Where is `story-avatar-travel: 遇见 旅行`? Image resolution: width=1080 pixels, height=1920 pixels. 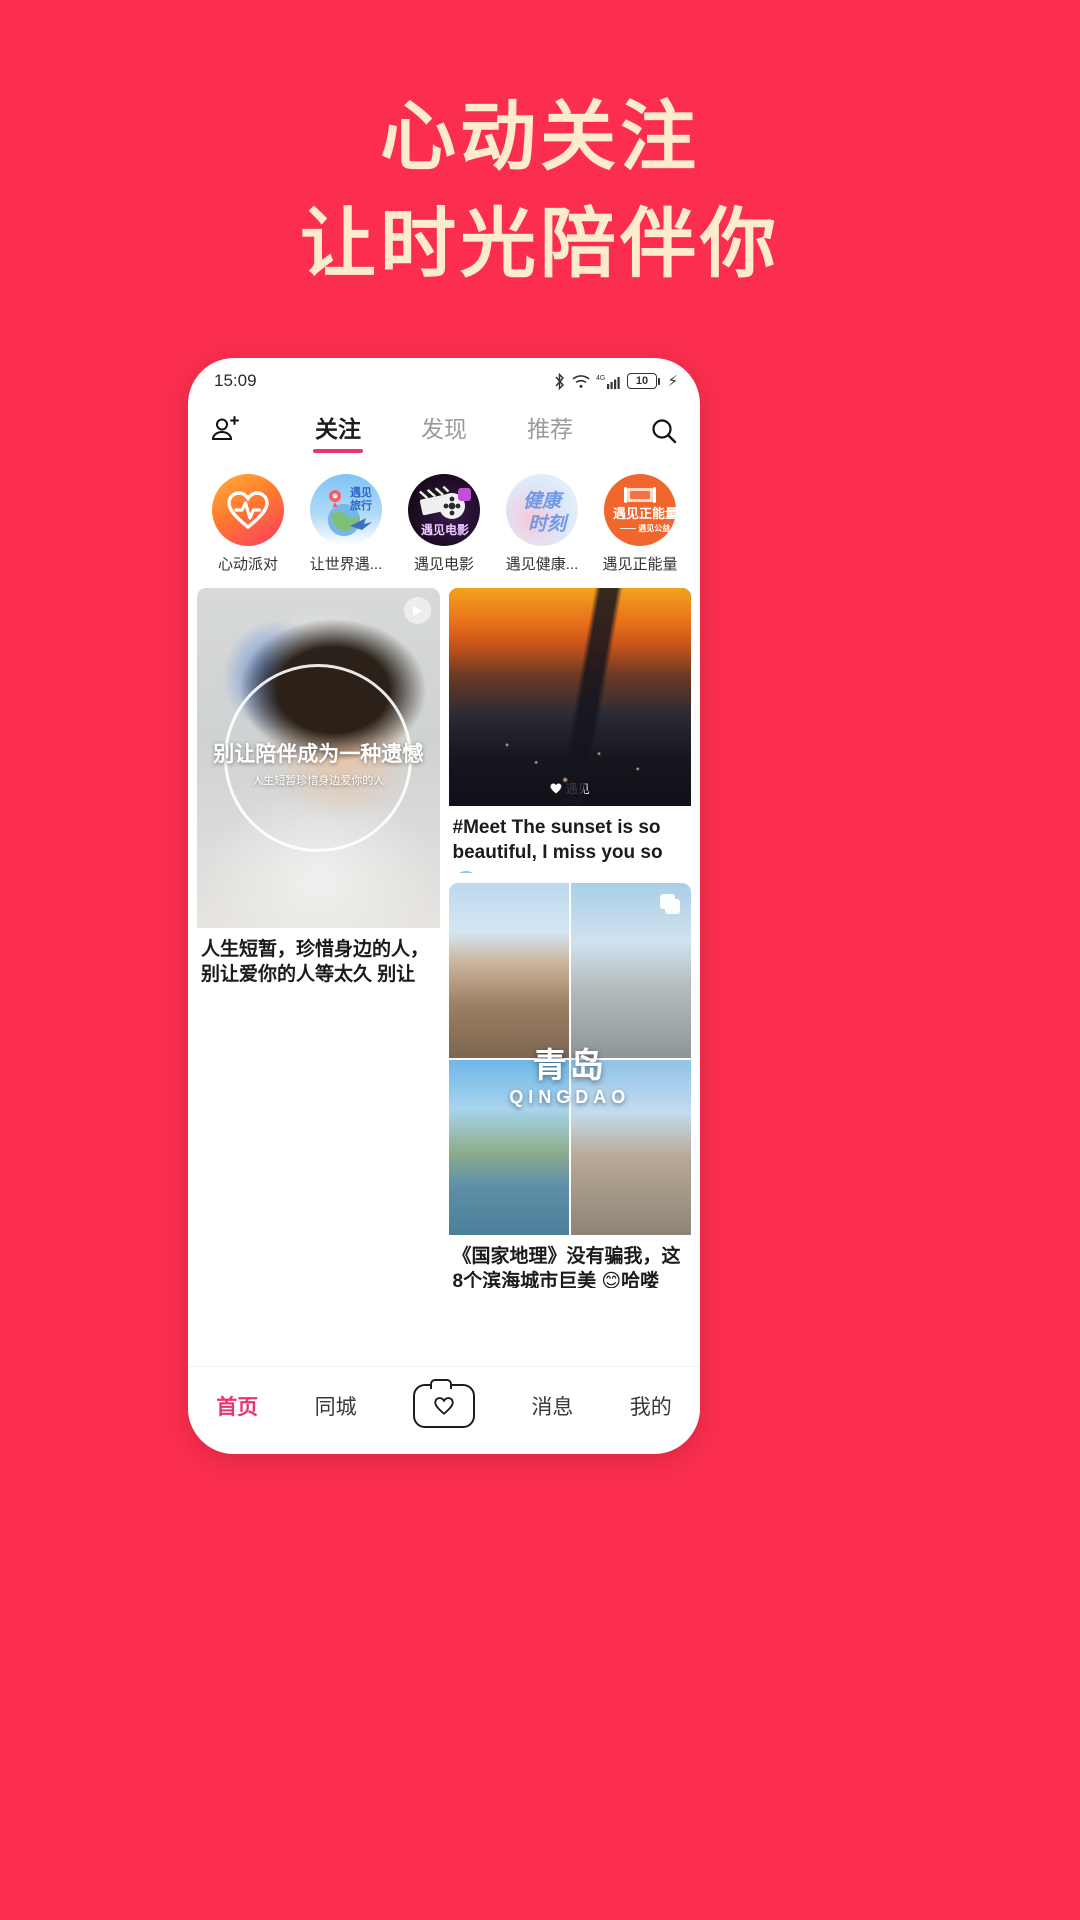 story-avatar-travel: 遇见 旅行 is located at coordinates (346, 510).